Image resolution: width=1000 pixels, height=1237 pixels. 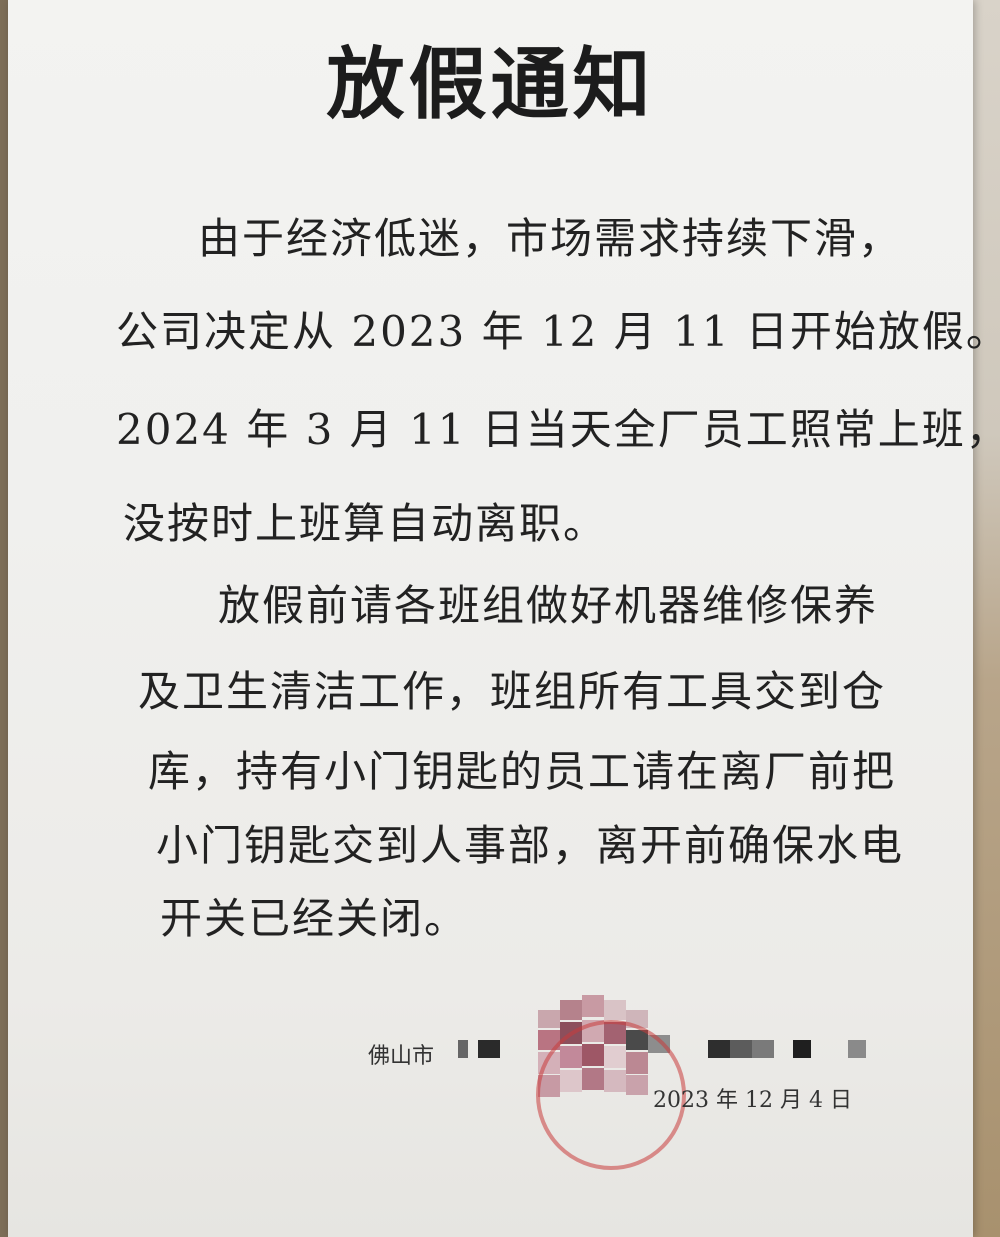 What do you see at coordinates (314, 918) in the screenshot?
I see `paragraph2-line: 开关已经关闭。` at bounding box center [314, 918].